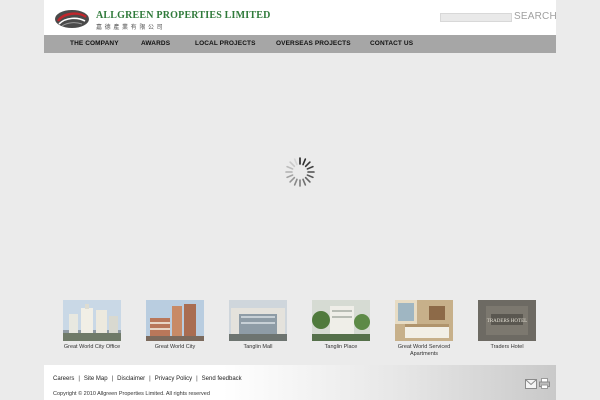 The height and width of the screenshot is (400, 600). What do you see at coordinates (507, 347) in the screenshot?
I see `project-caption: Traders Hotel` at bounding box center [507, 347].